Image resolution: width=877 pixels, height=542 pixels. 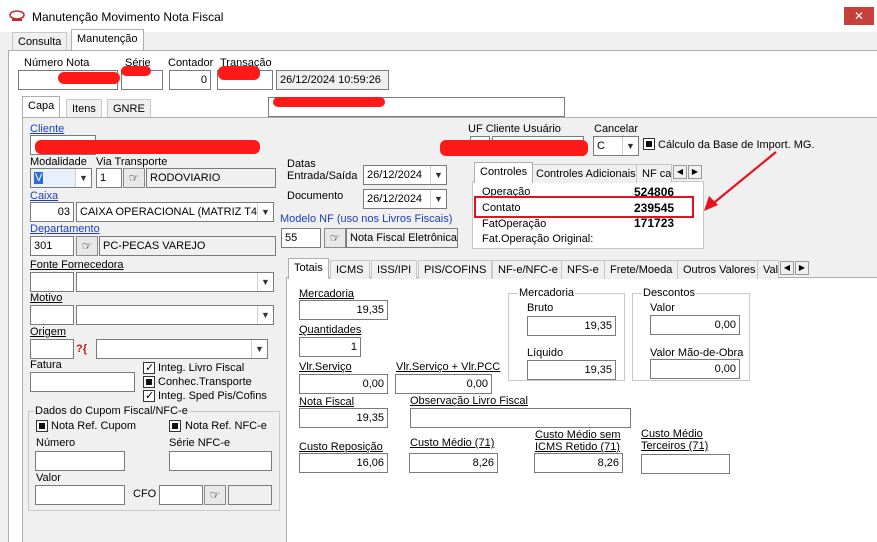 What do you see at coordinates (641, 269) in the screenshot?
I see `tab-frete-moeda: Frete/Moeda` at bounding box center [641, 269].